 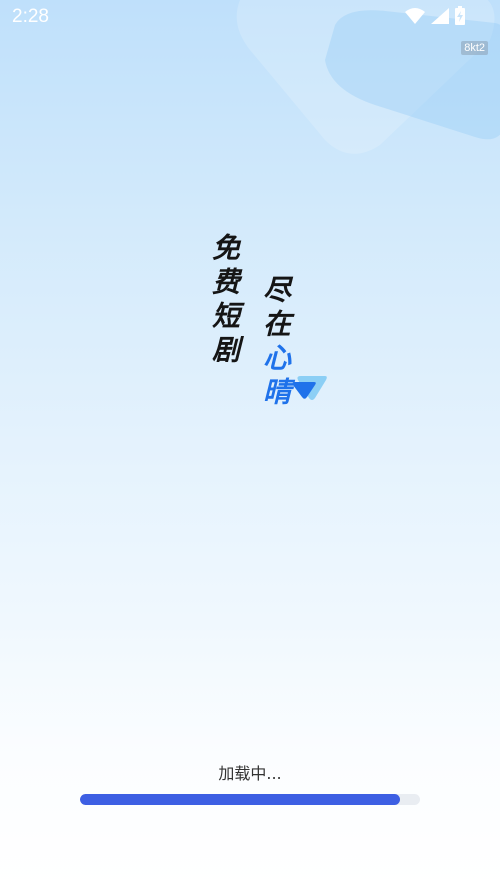 What do you see at coordinates (240, 799) in the screenshot?
I see `loading-progress-fill` at bounding box center [240, 799].